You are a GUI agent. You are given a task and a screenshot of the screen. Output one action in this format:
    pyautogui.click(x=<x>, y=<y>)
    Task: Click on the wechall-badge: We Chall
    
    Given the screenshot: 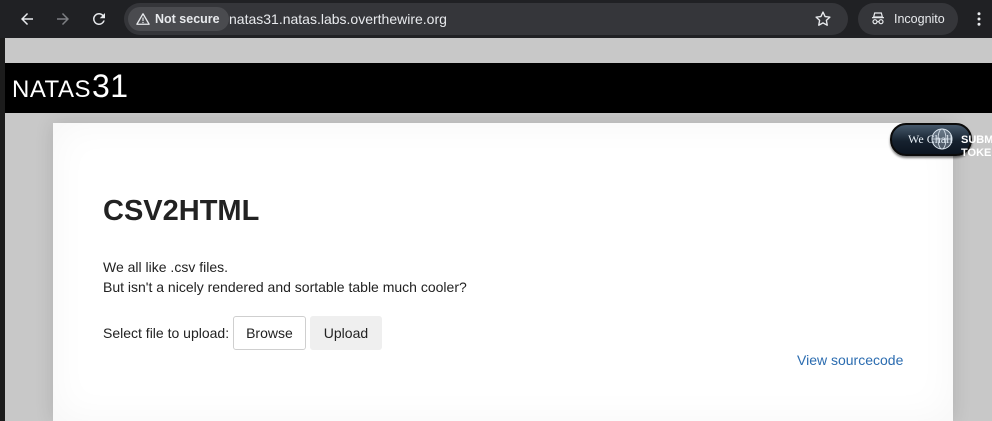 What is the action you would take?
    pyautogui.click(x=931, y=139)
    